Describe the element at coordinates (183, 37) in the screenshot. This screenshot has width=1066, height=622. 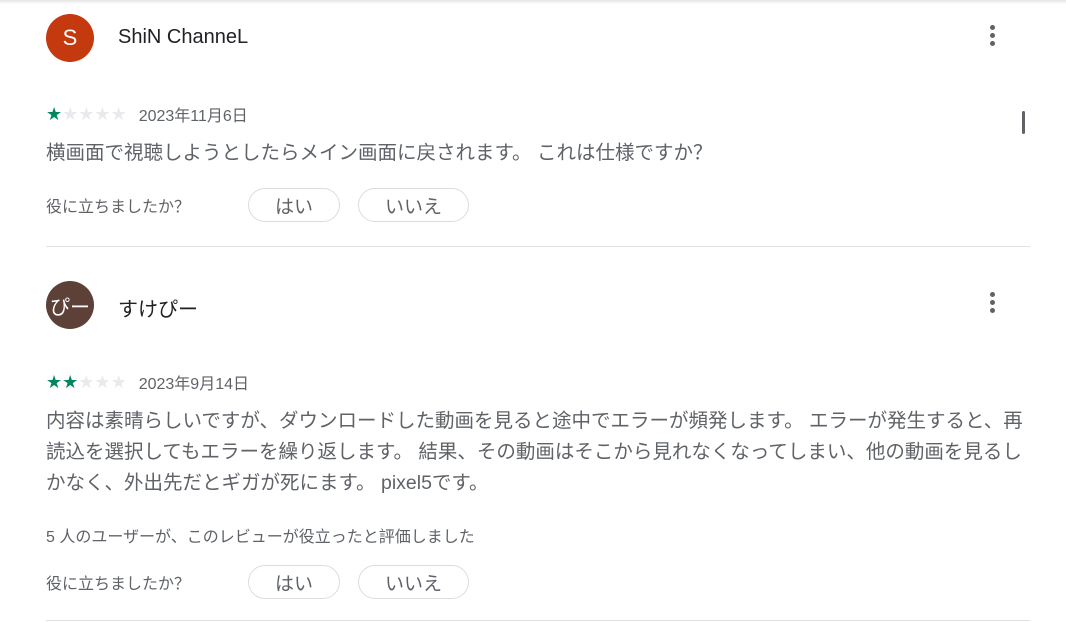
I see `author-name: ShiN ChanneL` at that location.